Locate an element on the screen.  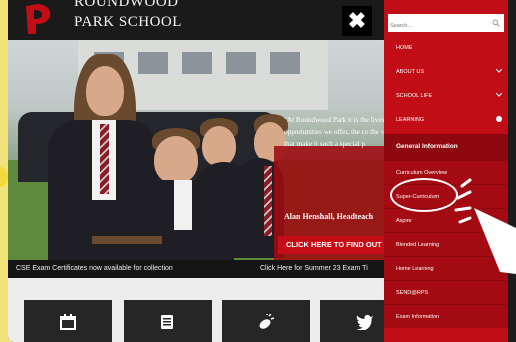
school-name: ROUNDWOOD PARK SCHOOL is located at coordinates (128, 15).